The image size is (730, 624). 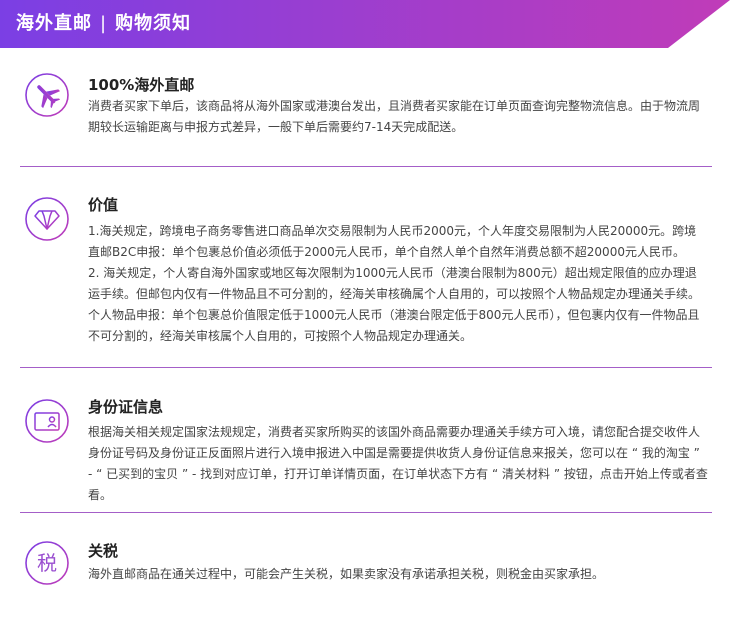 What do you see at coordinates (47, 95) in the screenshot?
I see `airplane-icon` at bounding box center [47, 95].